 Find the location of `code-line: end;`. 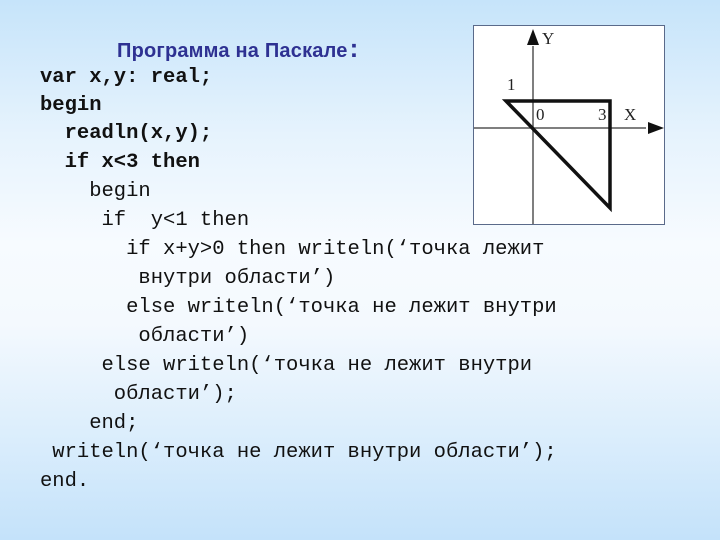

code-line: end; is located at coordinates (89, 423).